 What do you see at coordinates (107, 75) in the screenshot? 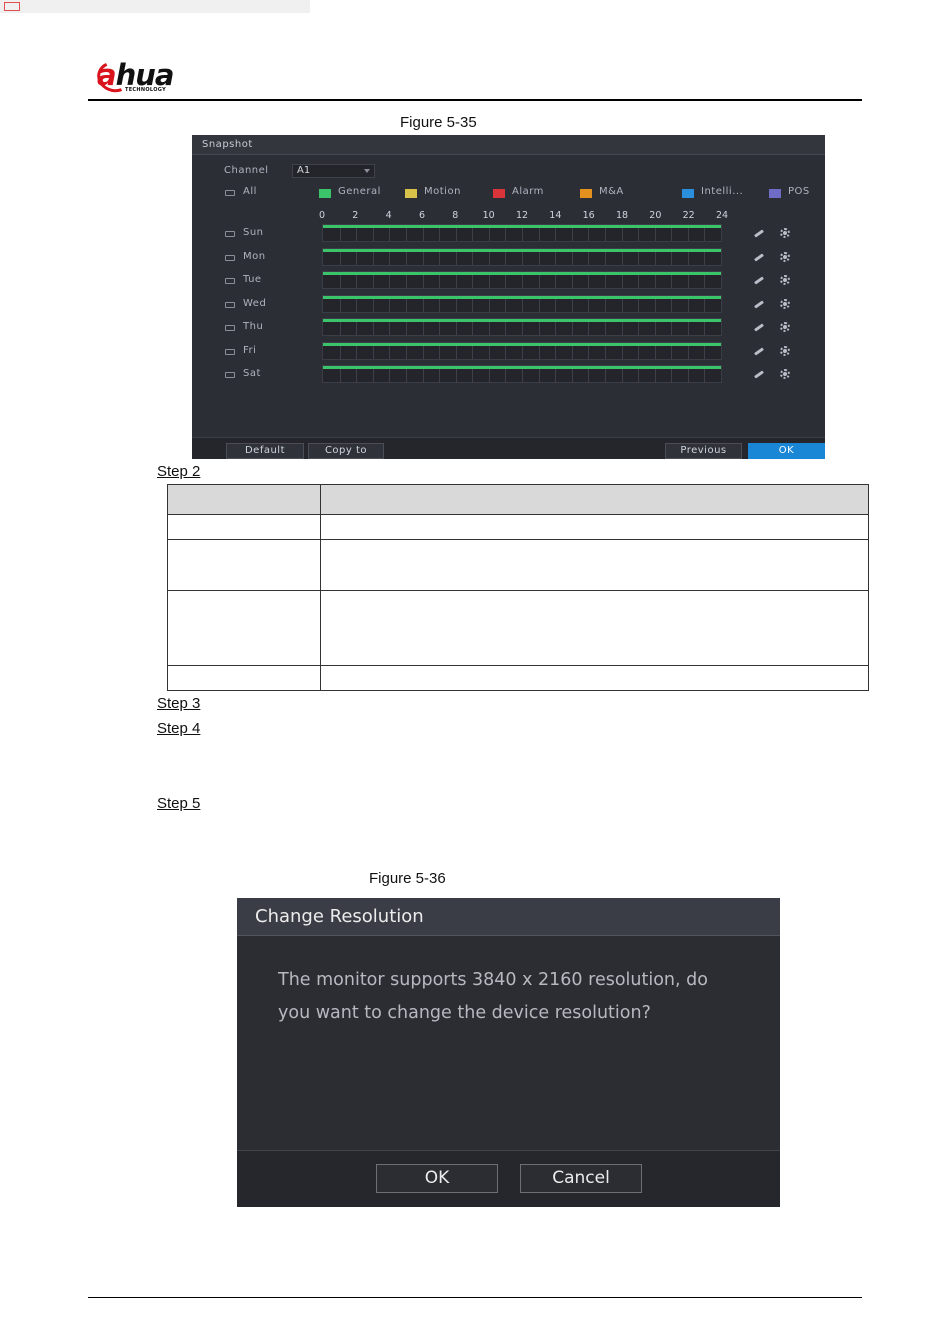
I see `logo-letter-a: a` at bounding box center [107, 75].